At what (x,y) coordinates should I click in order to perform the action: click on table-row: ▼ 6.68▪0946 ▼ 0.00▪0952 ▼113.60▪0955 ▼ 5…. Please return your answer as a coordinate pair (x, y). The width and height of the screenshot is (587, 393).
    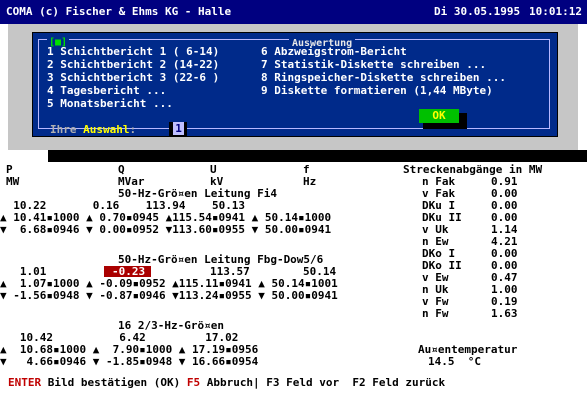
    Looking at the image, I should click on (166, 229).